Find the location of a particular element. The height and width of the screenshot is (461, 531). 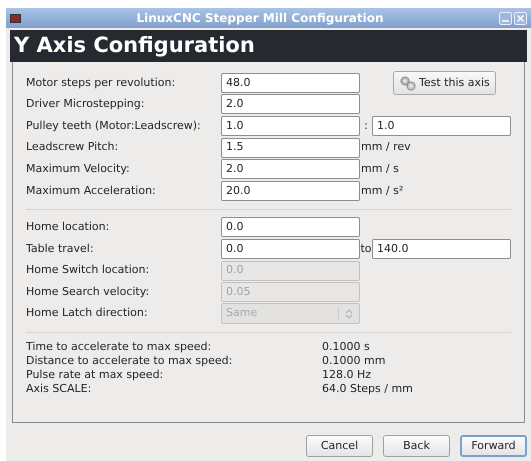

dialog-button: Forward is located at coordinates (493, 446).